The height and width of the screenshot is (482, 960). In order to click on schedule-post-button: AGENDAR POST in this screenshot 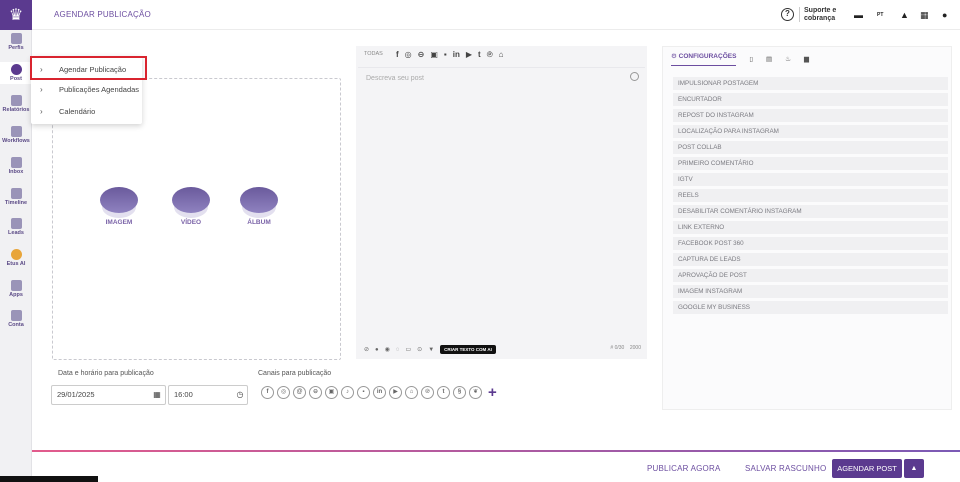, I will do `click(867, 468)`.